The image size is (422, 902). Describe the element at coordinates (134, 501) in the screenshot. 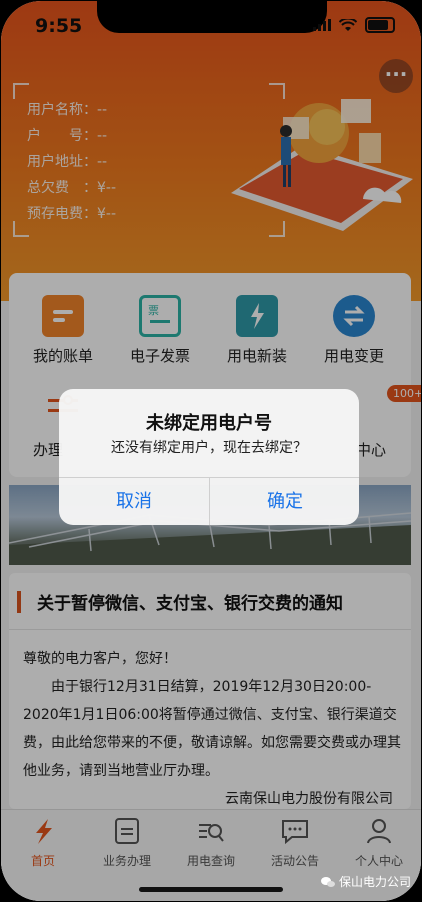

I see `cancel-button: 取消` at that location.